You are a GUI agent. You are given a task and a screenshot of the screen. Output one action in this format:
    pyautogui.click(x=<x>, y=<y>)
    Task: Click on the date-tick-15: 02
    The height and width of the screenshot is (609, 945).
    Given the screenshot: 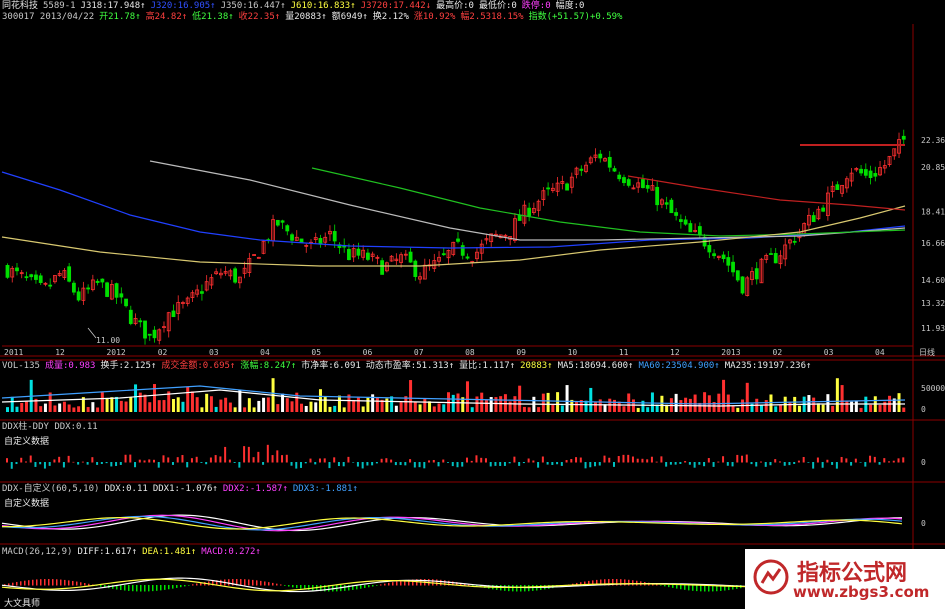 What is the action you would take?
    pyautogui.click(x=778, y=352)
    